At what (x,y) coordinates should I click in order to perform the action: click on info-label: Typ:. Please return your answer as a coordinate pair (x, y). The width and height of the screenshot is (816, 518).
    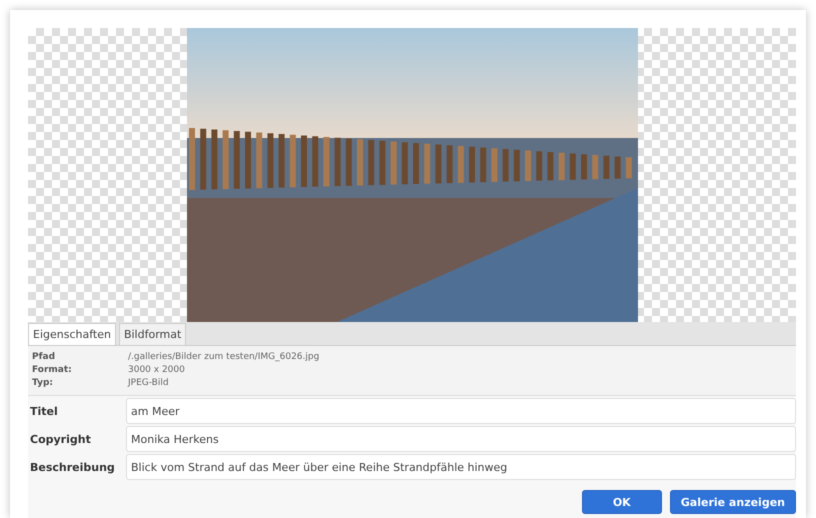
    Looking at the image, I should click on (43, 383).